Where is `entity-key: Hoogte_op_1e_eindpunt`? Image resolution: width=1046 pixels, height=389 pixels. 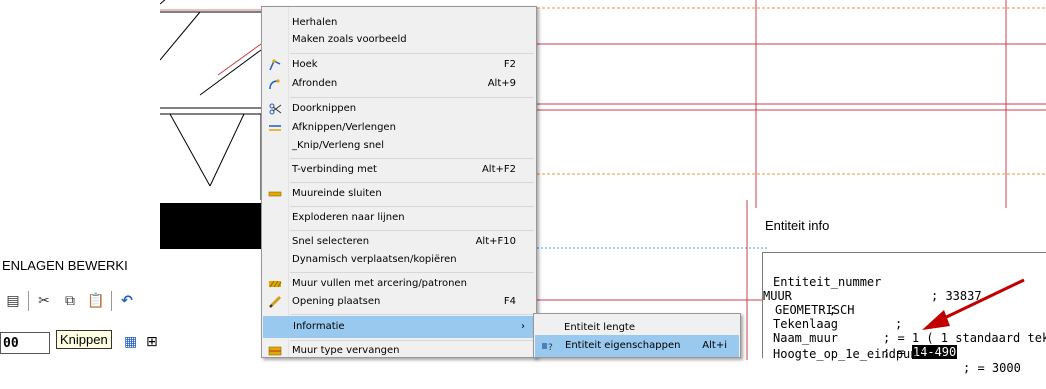
entity-key: Hoogte_op_1e_eindpunt is located at coordinates (849, 354).